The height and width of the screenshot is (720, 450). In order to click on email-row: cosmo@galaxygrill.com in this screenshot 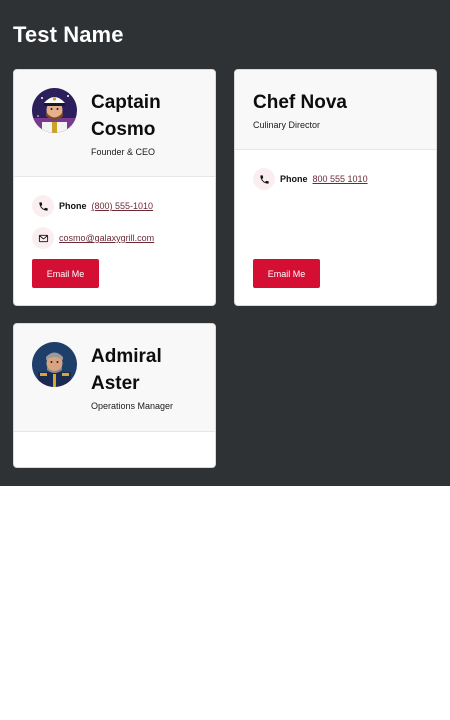, I will do `click(93, 238)`.